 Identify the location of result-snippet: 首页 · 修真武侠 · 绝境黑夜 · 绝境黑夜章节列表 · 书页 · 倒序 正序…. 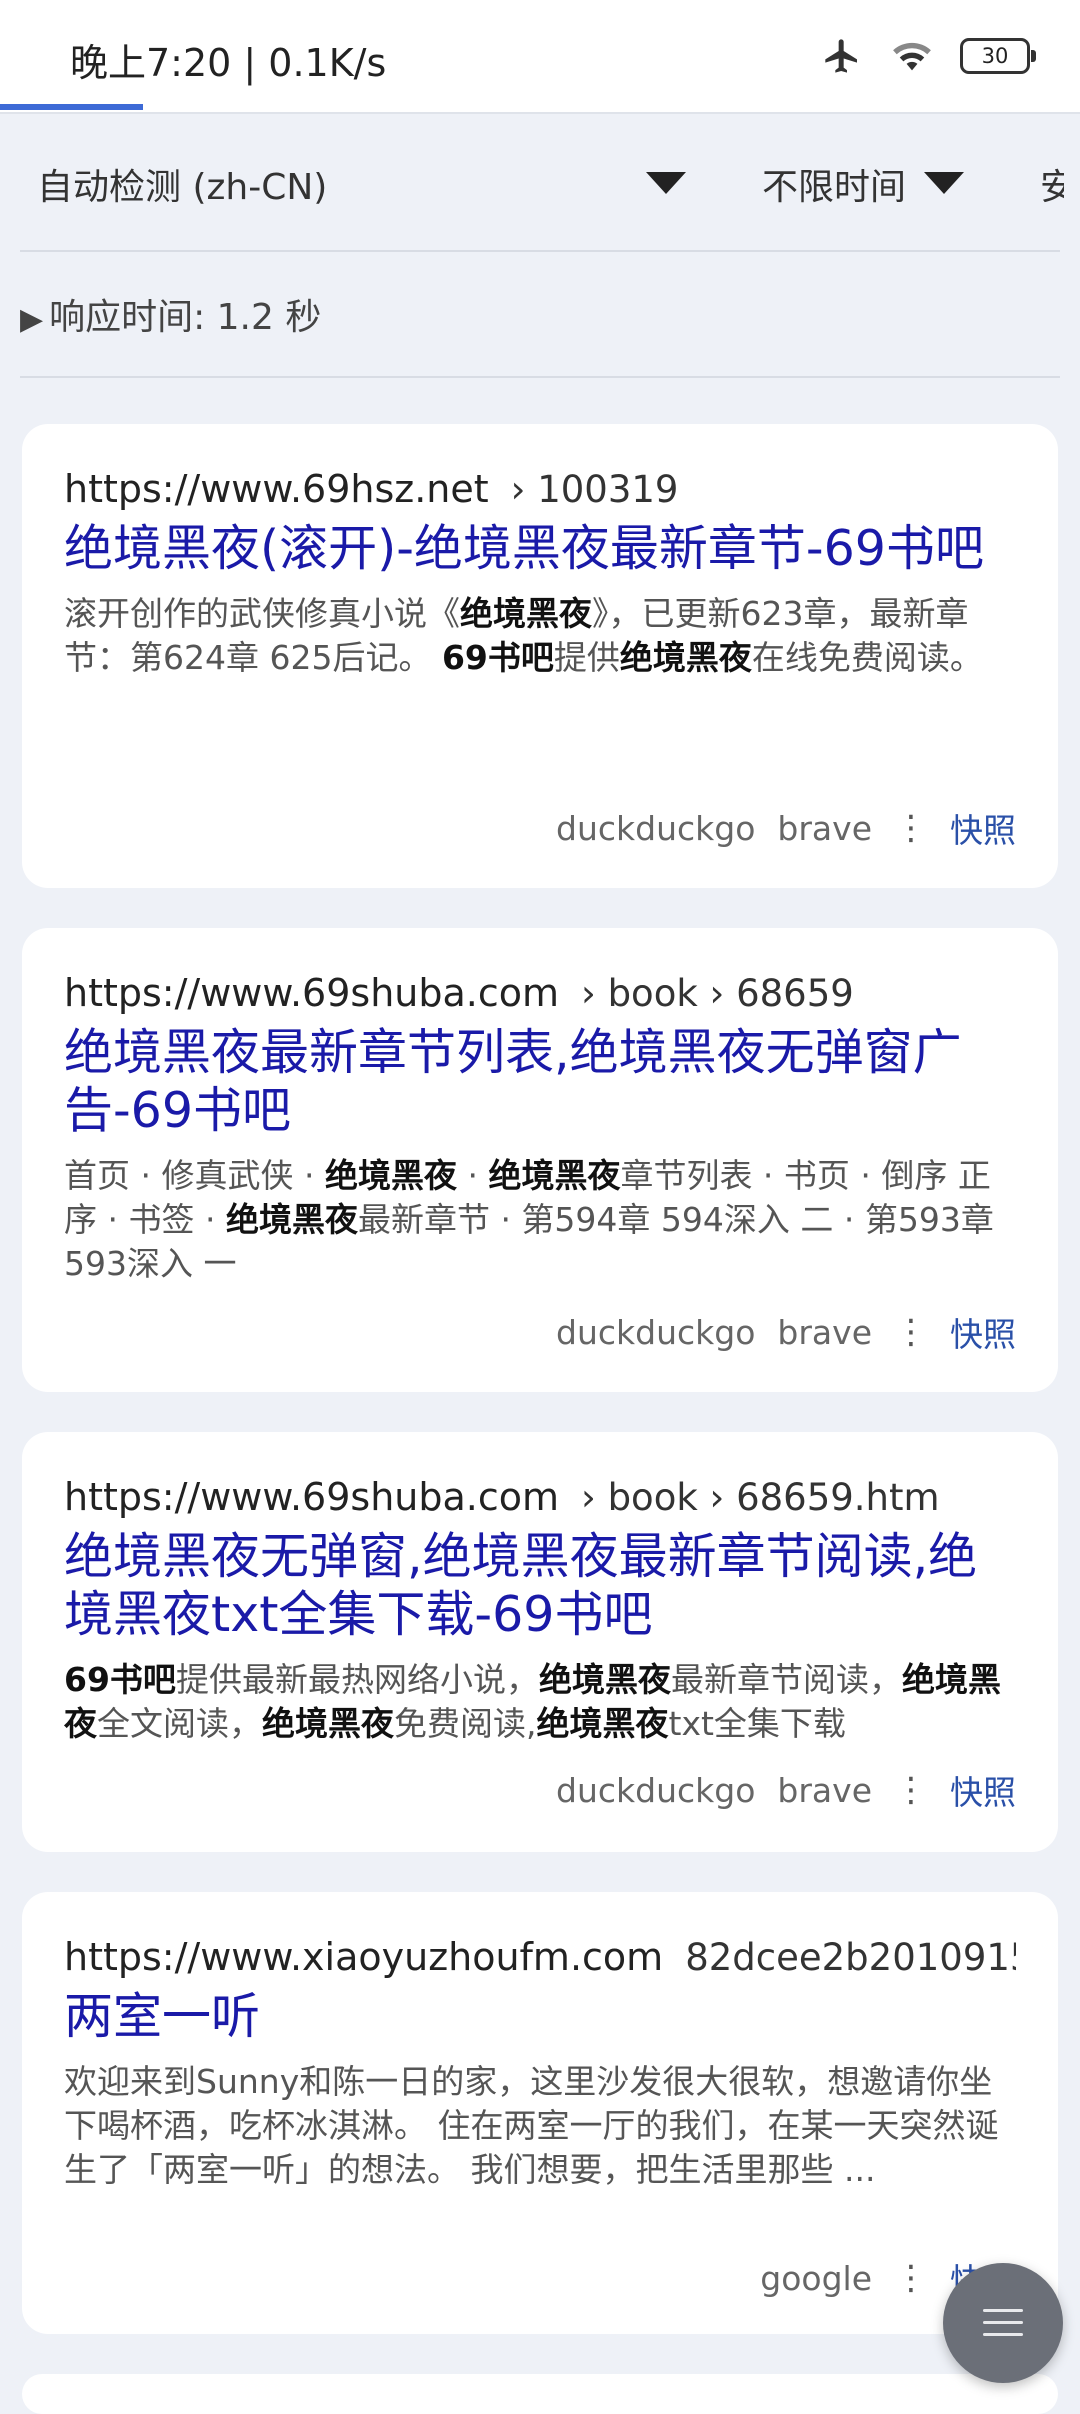
(540, 1220).